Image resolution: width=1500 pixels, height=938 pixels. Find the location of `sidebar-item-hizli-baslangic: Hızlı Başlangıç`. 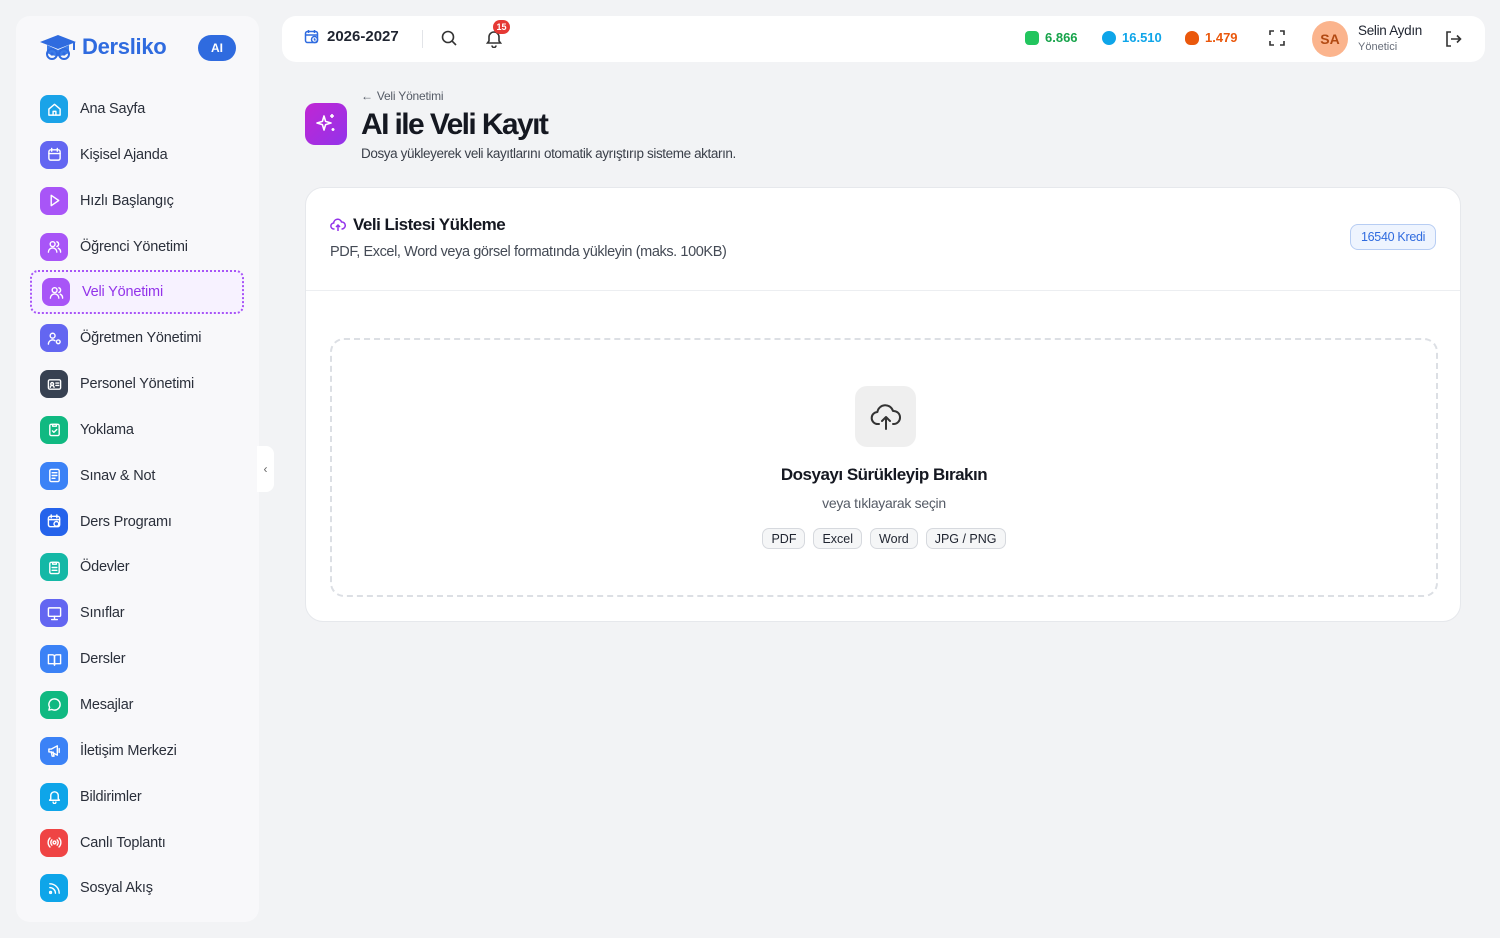

sidebar-item-hizli-baslangic: Hızlı Başlangıç is located at coordinates (137, 201).